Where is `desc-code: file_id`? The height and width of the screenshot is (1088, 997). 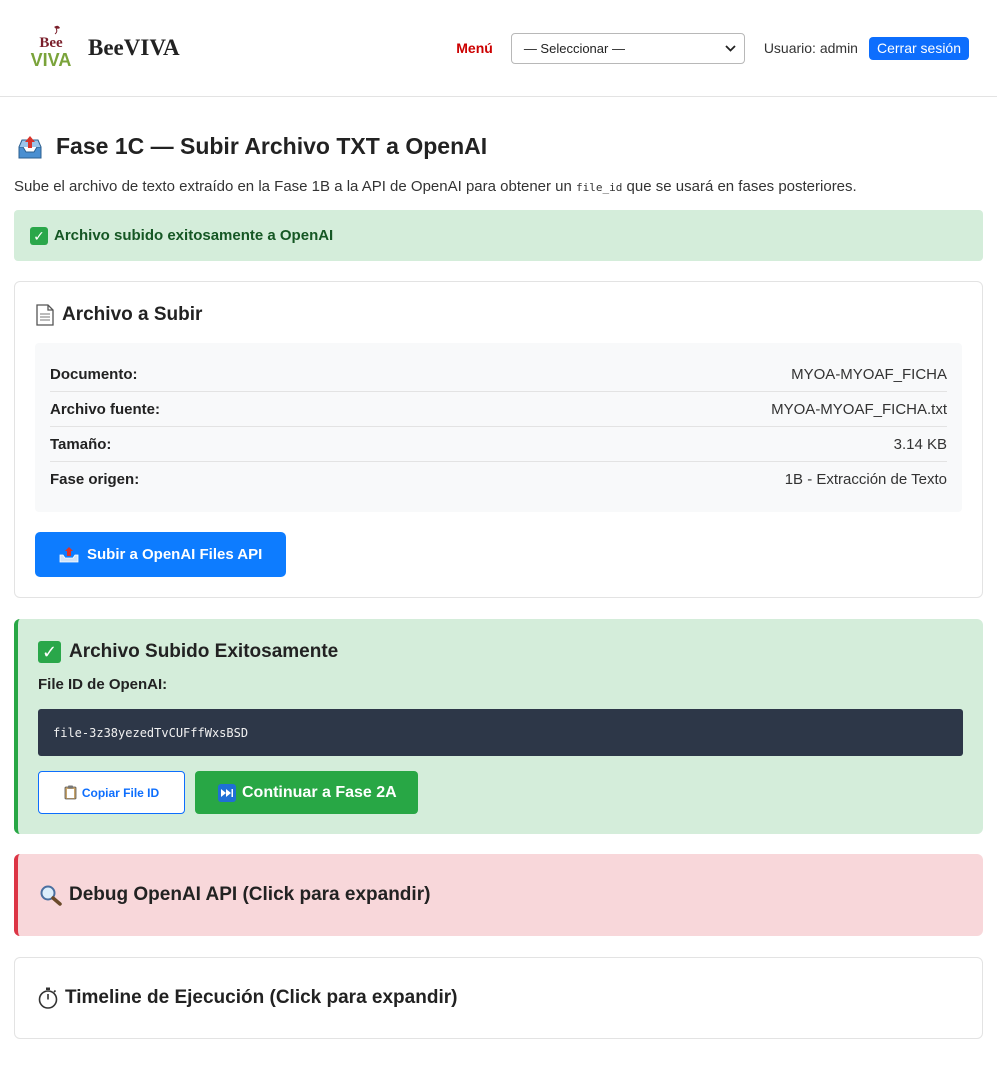
desc-code: file_id is located at coordinates (599, 187).